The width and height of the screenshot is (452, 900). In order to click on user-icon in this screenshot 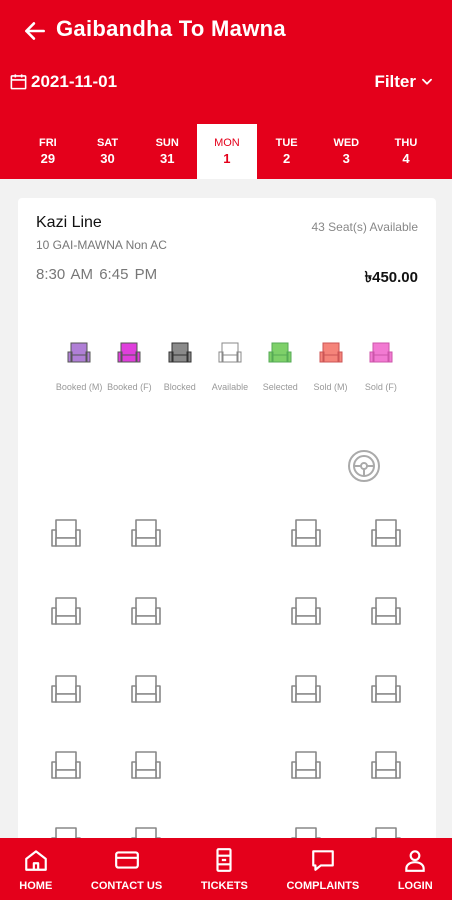, I will do `click(415, 860)`.